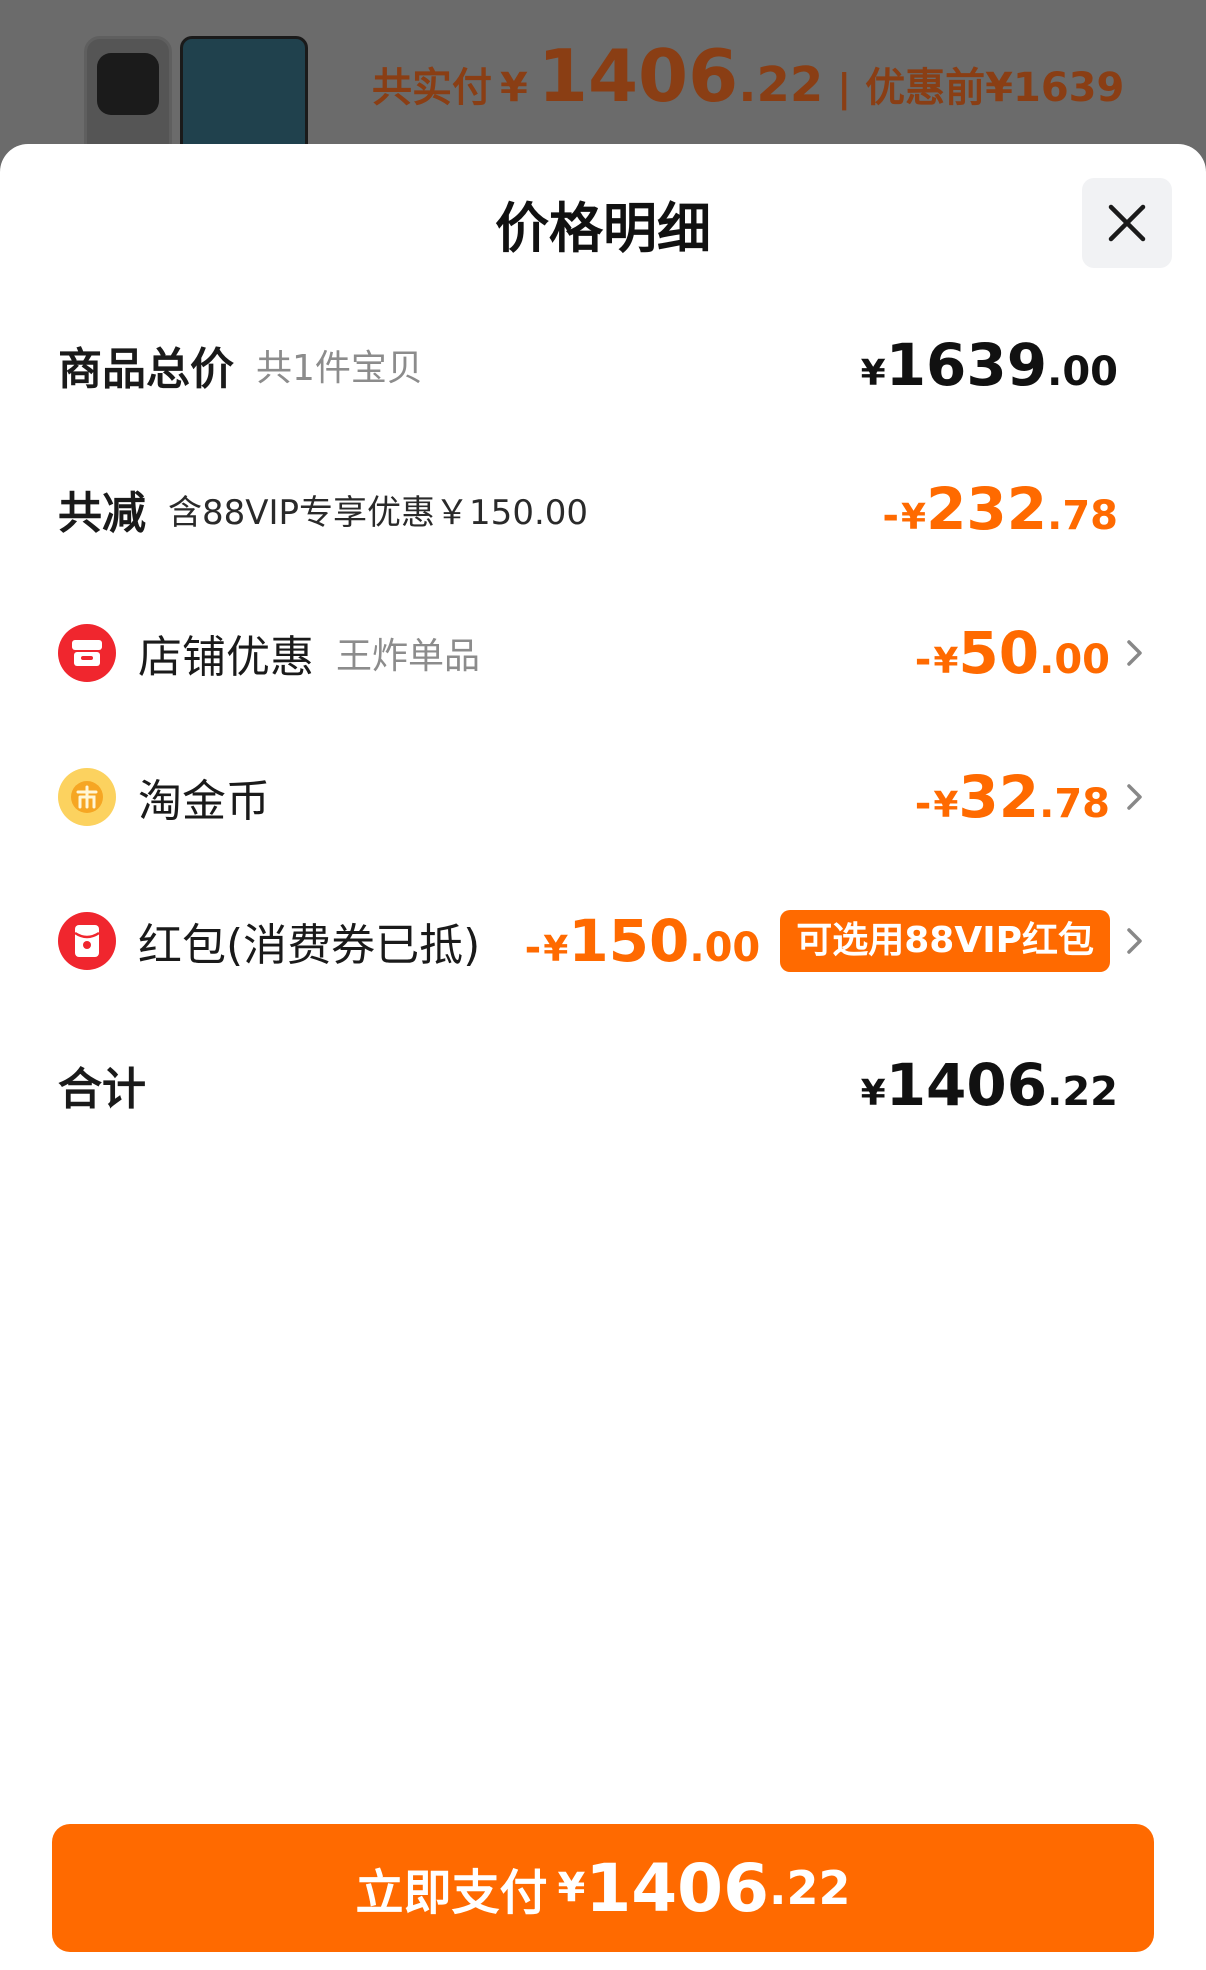 This screenshot has width=1206, height=1970. I want to click on pay-amount-int: 1406, so click(677, 1888).